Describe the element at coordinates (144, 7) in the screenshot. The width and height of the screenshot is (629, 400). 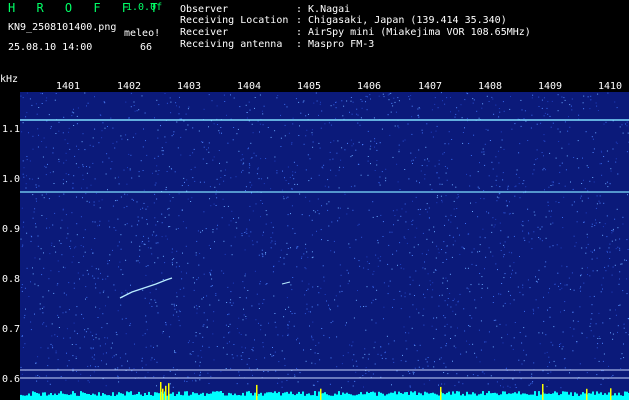
I see `version-label: 1.0.0f` at that location.